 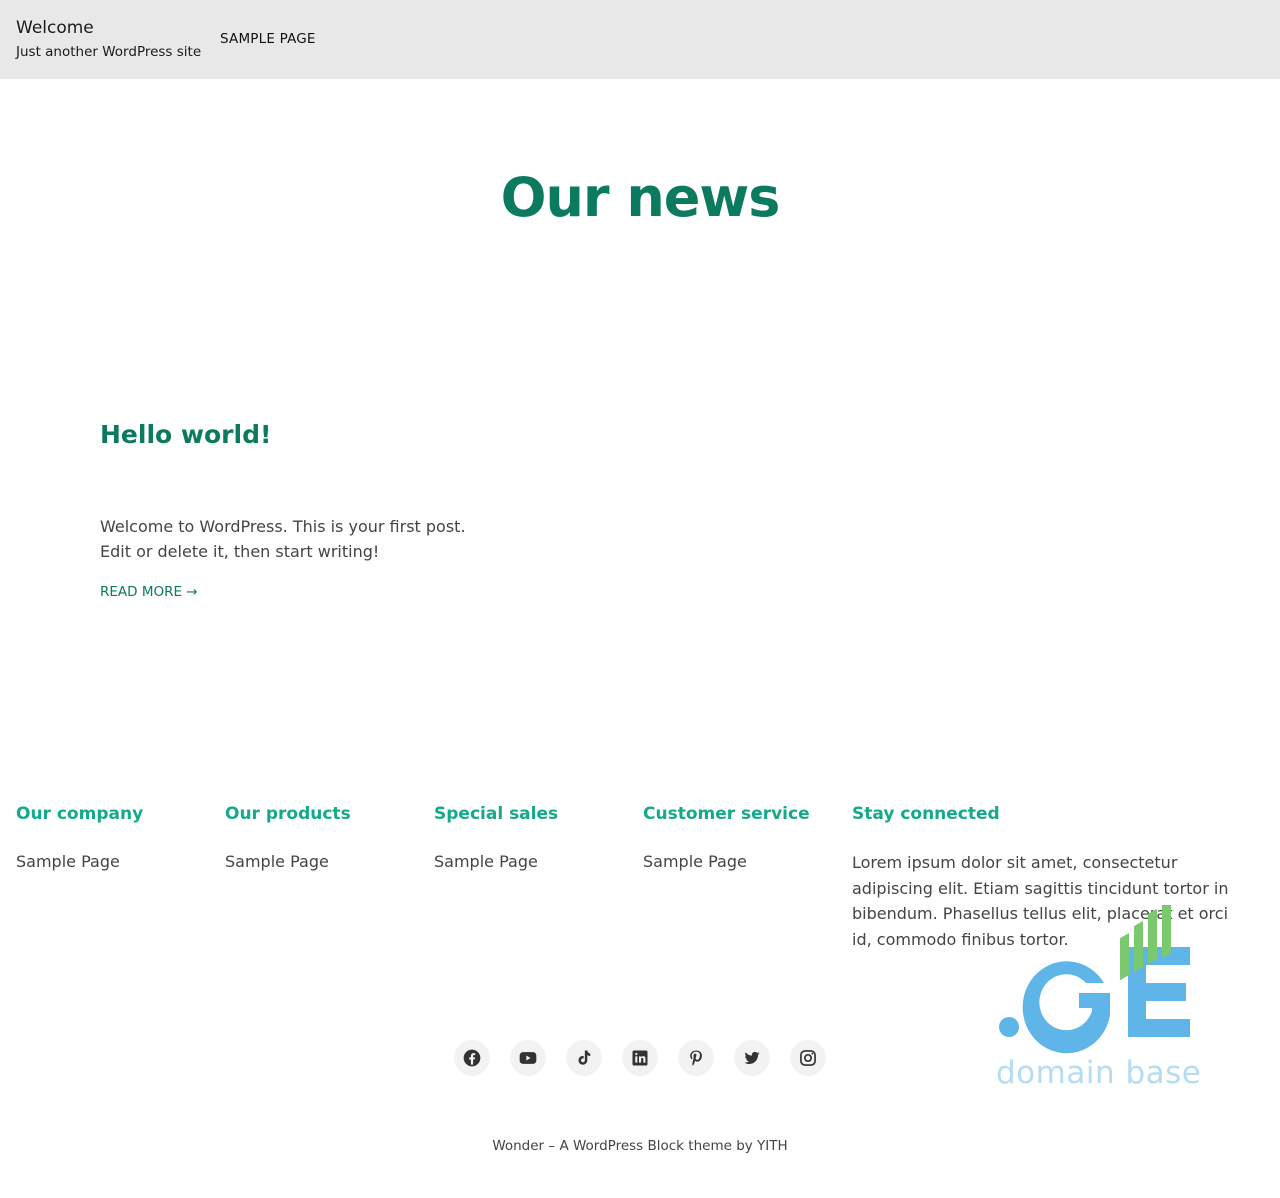 I want to click on footer-column-our-products: Our products Sample Page, so click(x=288, y=837).